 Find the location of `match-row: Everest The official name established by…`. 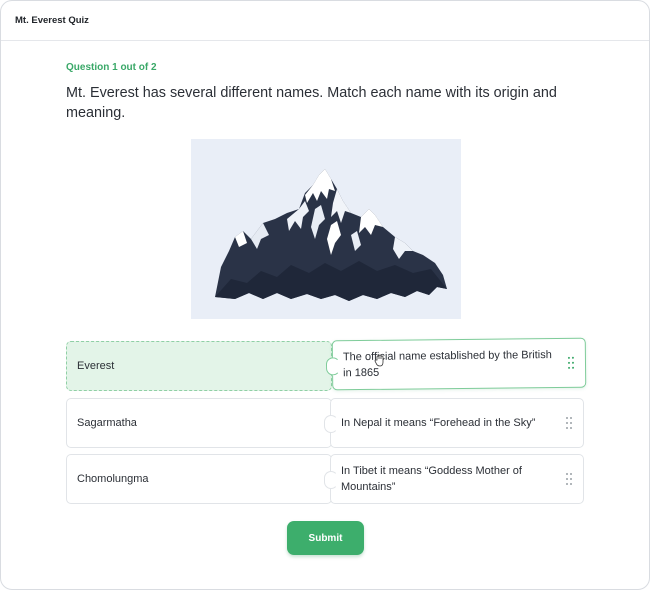

match-row: Everest The official name established by… is located at coordinates (326, 364).